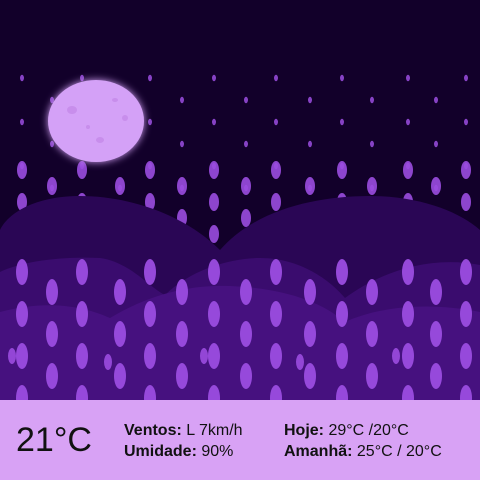 Image resolution: width=482 pixels, height=483 pixels. Describe the element at coordinates (96, 121) in the screenshot. I see `moon-icon` at that location.